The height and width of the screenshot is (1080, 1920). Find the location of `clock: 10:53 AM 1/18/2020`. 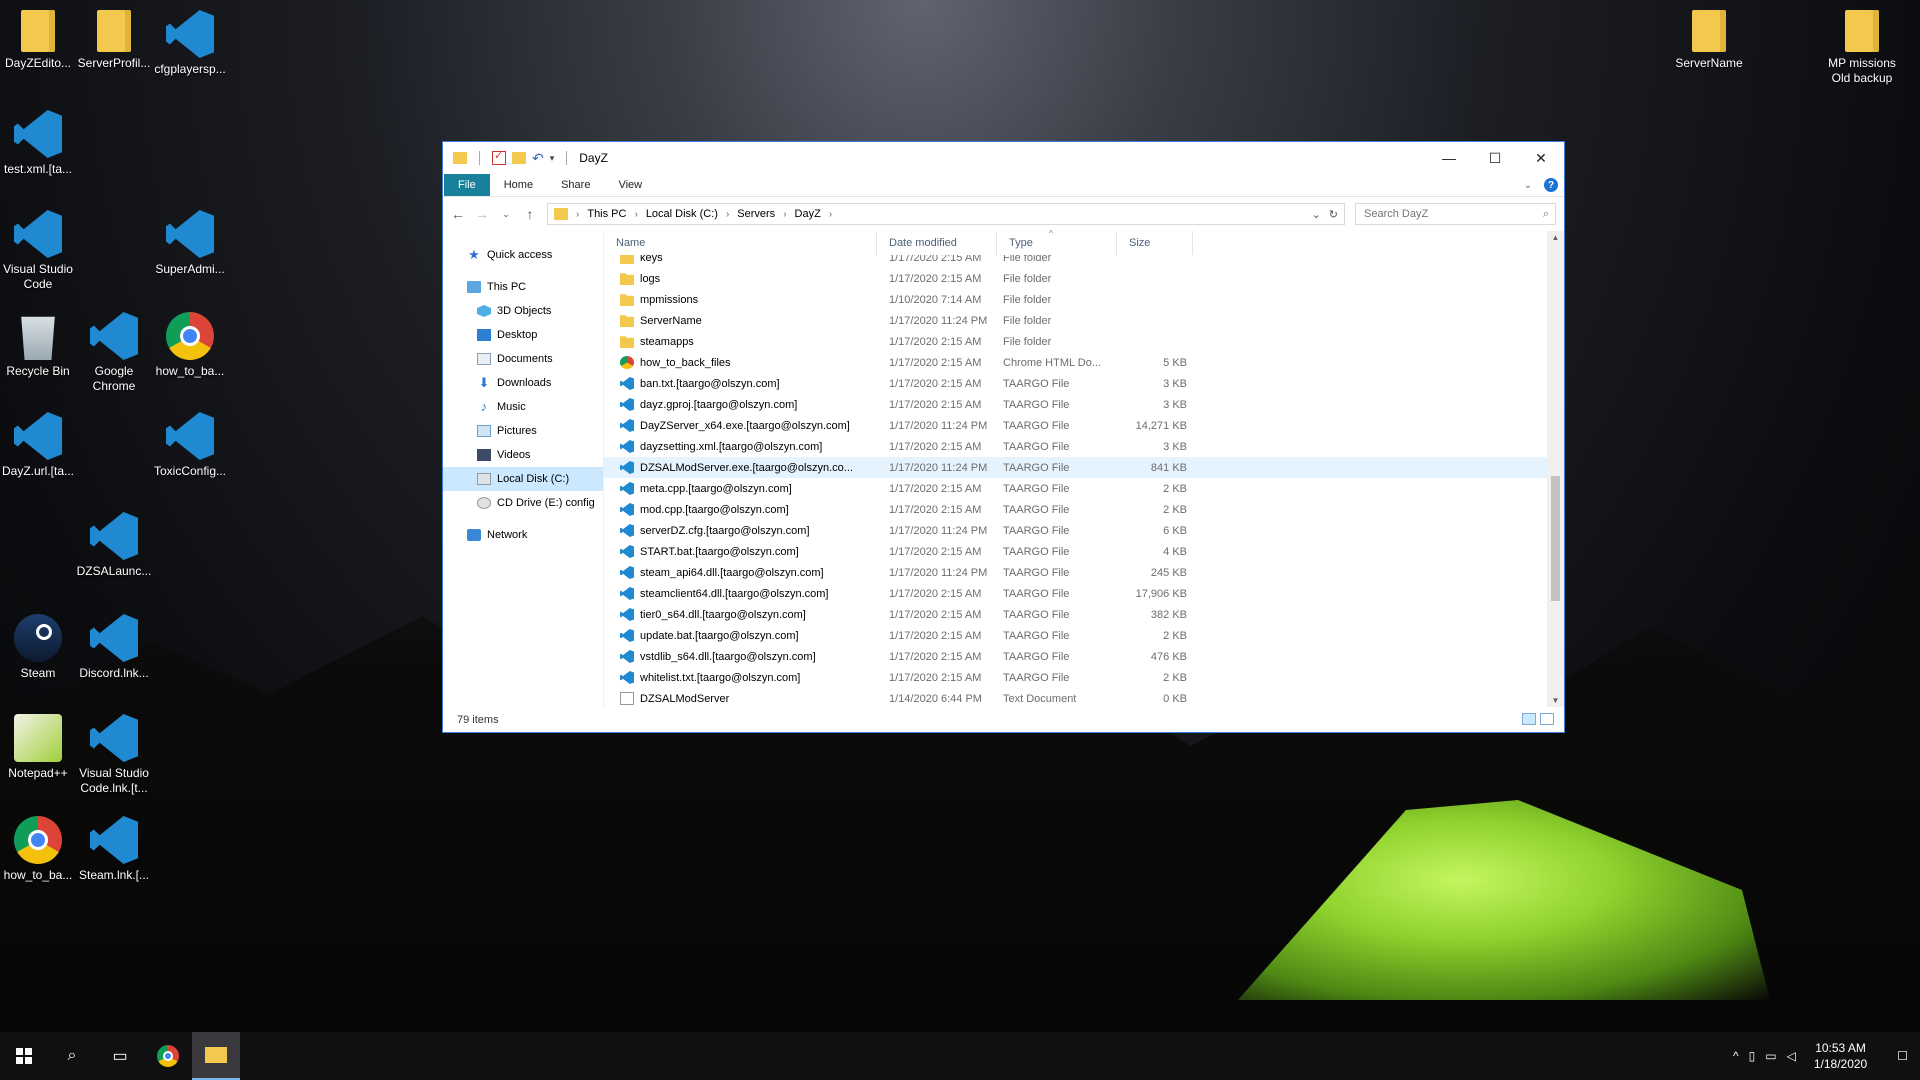

clock: 10:53 AM 1/18/2020 is located at coordinates (1840, 1056).